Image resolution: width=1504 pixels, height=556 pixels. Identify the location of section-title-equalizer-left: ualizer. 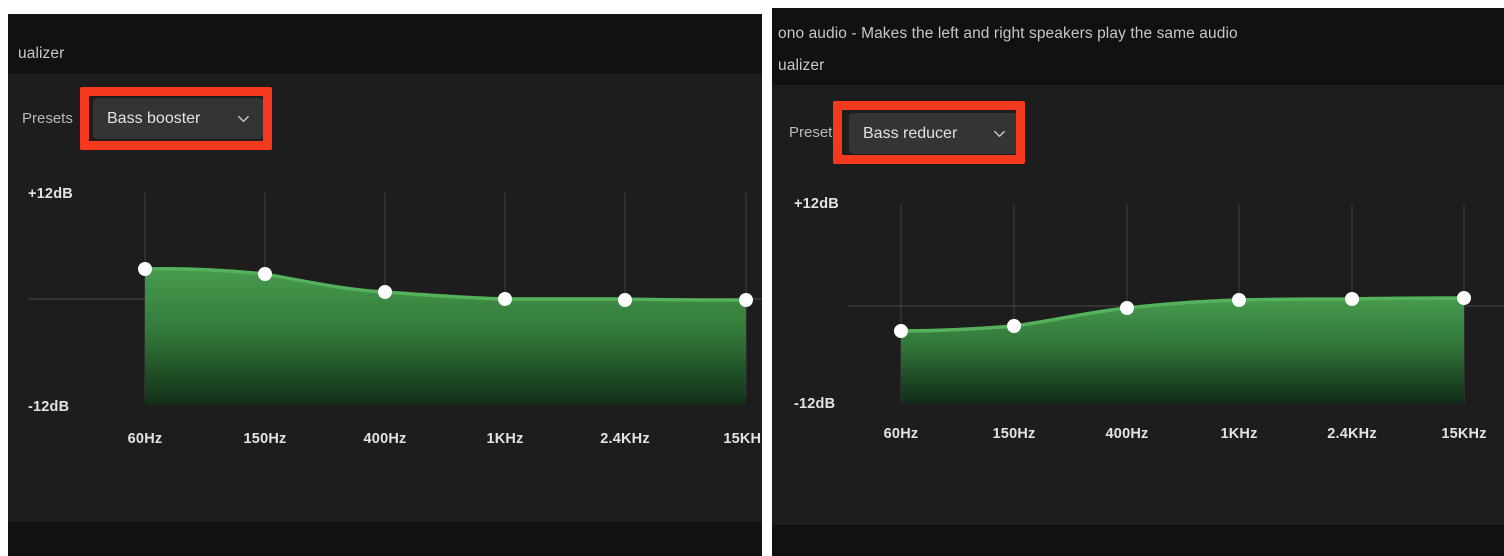
(41, 53).